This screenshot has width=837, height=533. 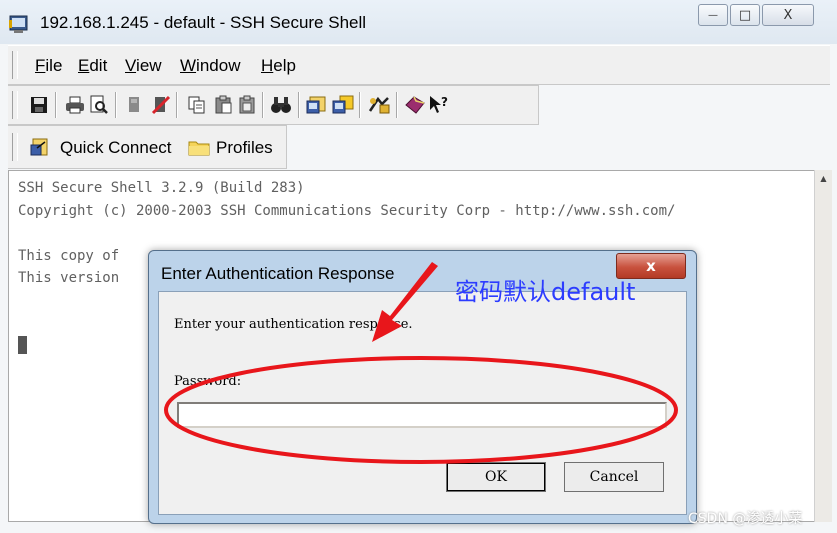 I want to click on menu-file: File, so click(x=48, y=66).